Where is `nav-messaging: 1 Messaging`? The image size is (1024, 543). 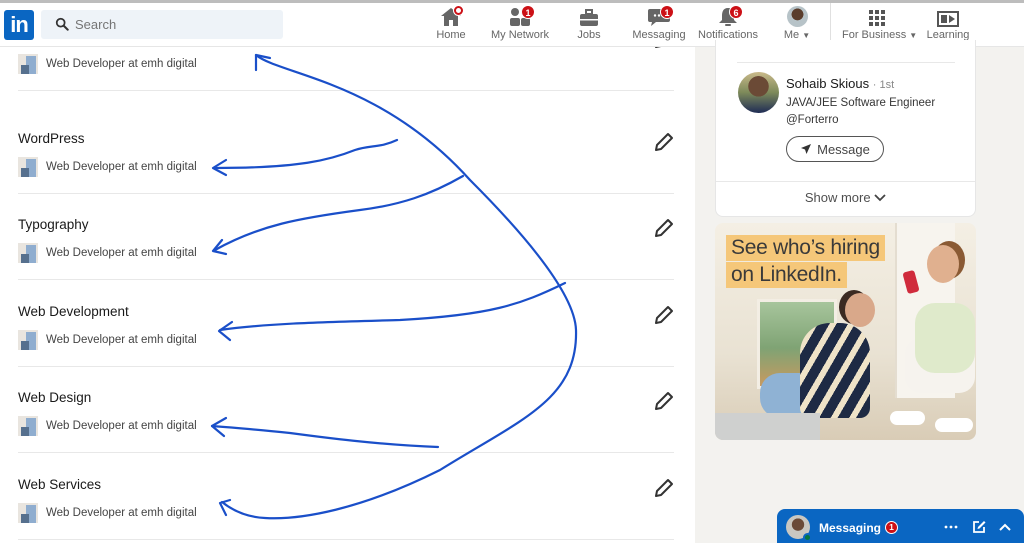 nav-messaging: 1 Messaging is located at coordinates (659, 25).